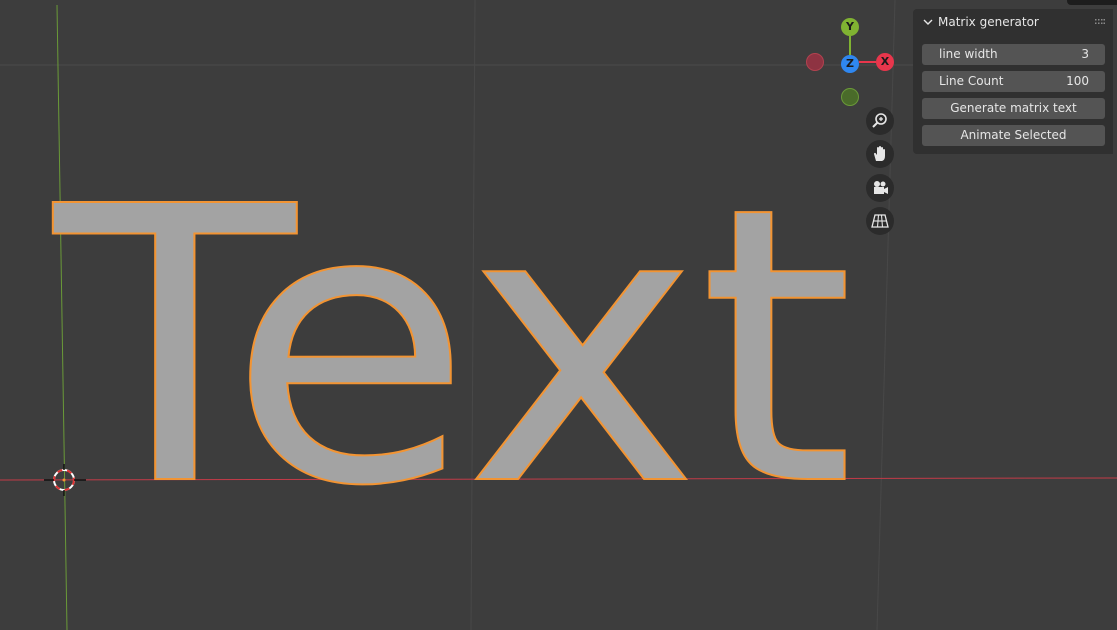 Image resolution: width=1117 pixels, height=630 pixels. I want to click on chevron-down-icon, so click(928, 22).